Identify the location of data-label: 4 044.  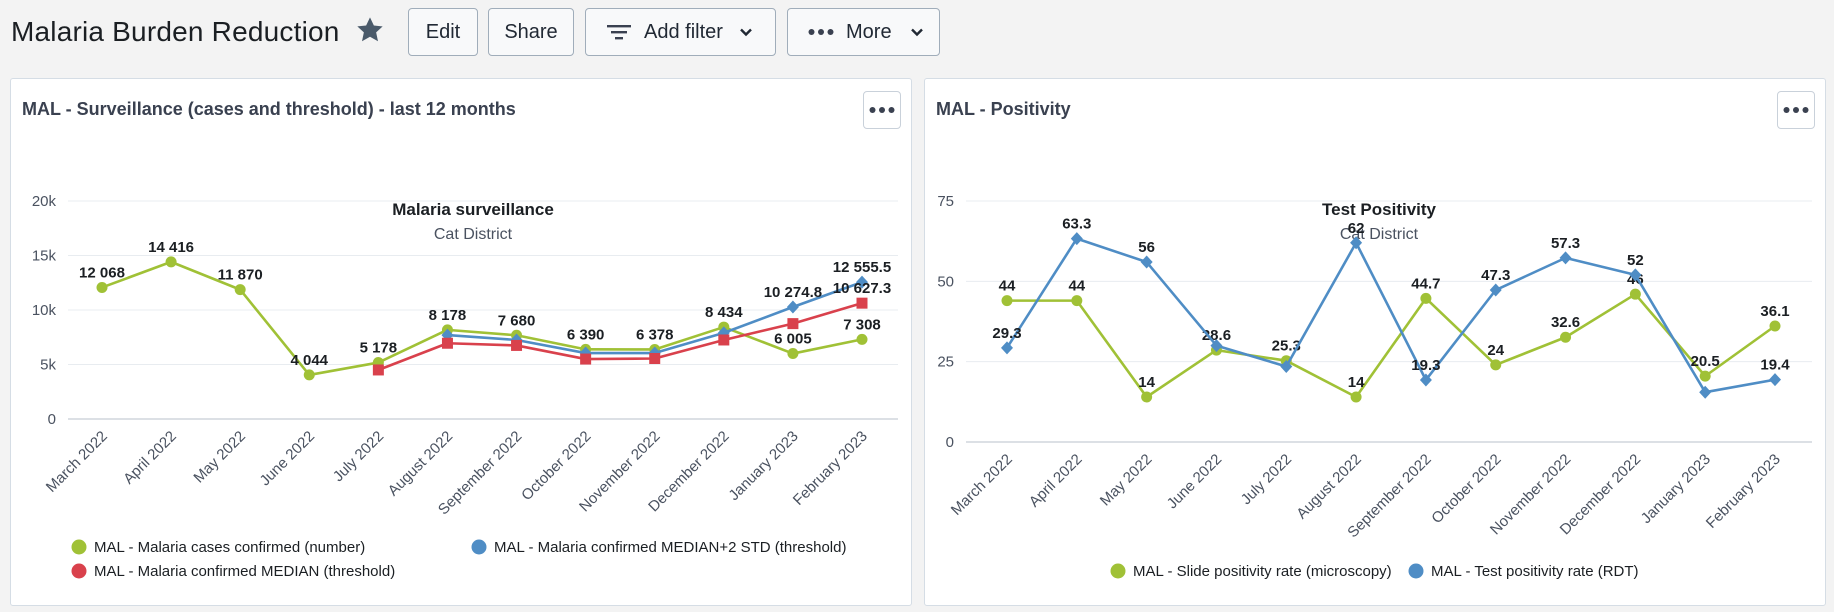
(309, 360).